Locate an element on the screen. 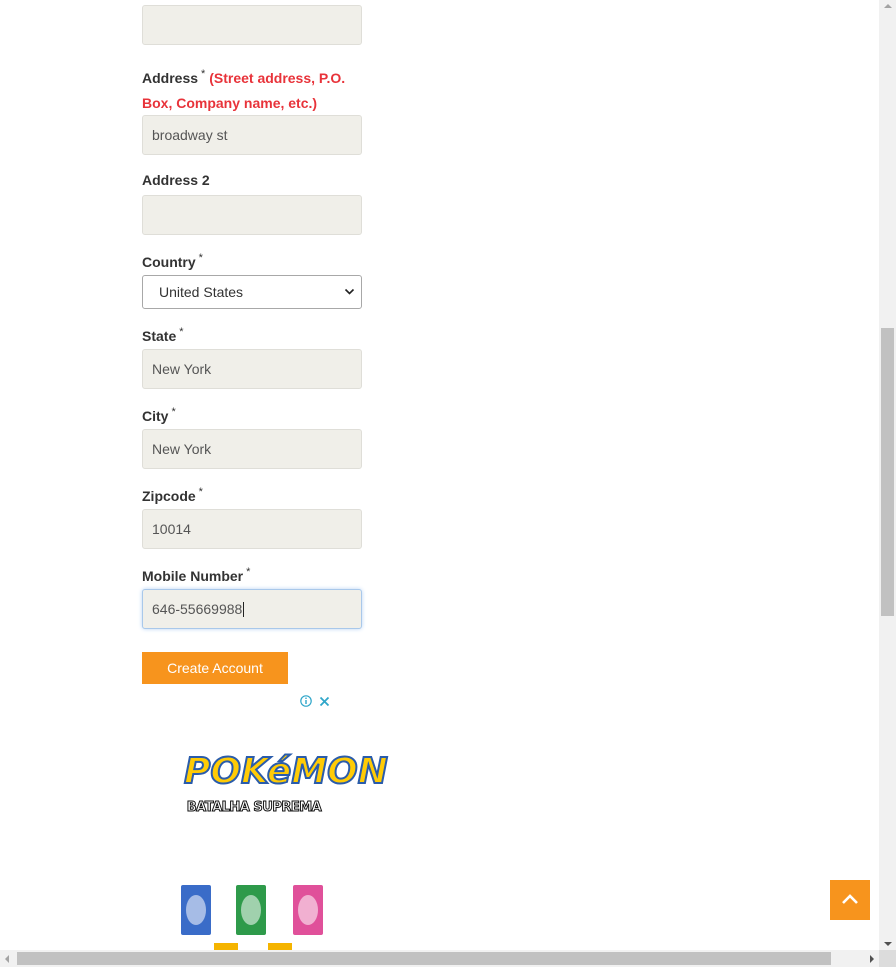 The height and width of the screenshot is (967, 896). state-label-text: State is located at coordinates (159, 336).